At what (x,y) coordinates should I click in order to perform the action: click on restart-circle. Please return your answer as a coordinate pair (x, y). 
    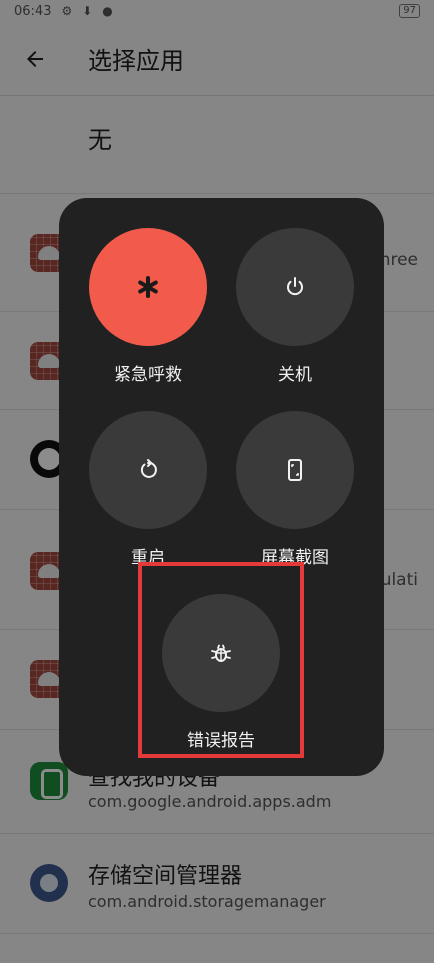
    Looking at the image, I should click on (148, 470).